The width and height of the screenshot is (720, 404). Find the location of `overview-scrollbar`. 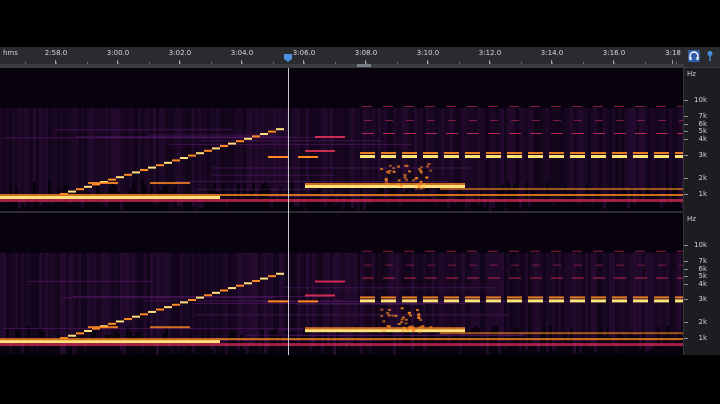

overview-scrollbar is located at coordinates (342, 65).